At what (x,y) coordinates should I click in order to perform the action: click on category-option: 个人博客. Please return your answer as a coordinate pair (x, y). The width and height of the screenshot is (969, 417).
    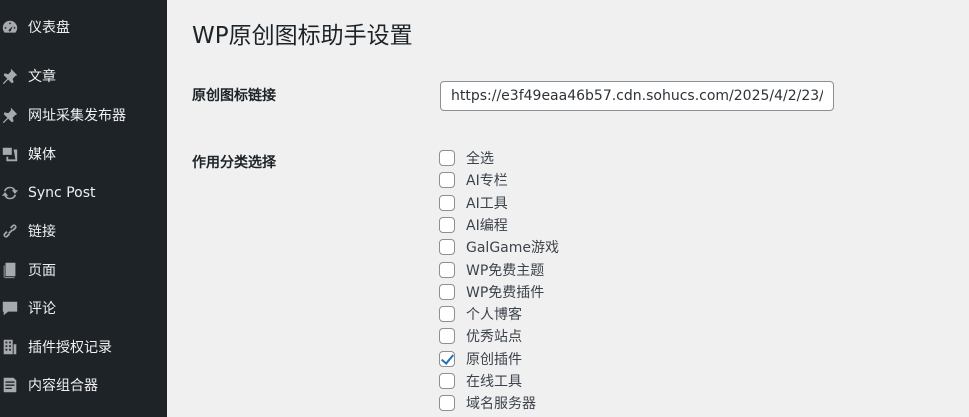
    Looking at the image, I should click on (480, 314).